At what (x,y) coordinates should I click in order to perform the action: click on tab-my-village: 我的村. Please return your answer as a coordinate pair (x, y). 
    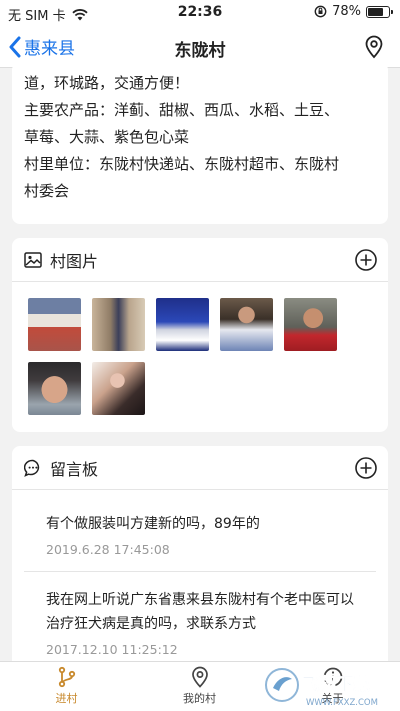
    Looking at the image, I should click on (199, 686).